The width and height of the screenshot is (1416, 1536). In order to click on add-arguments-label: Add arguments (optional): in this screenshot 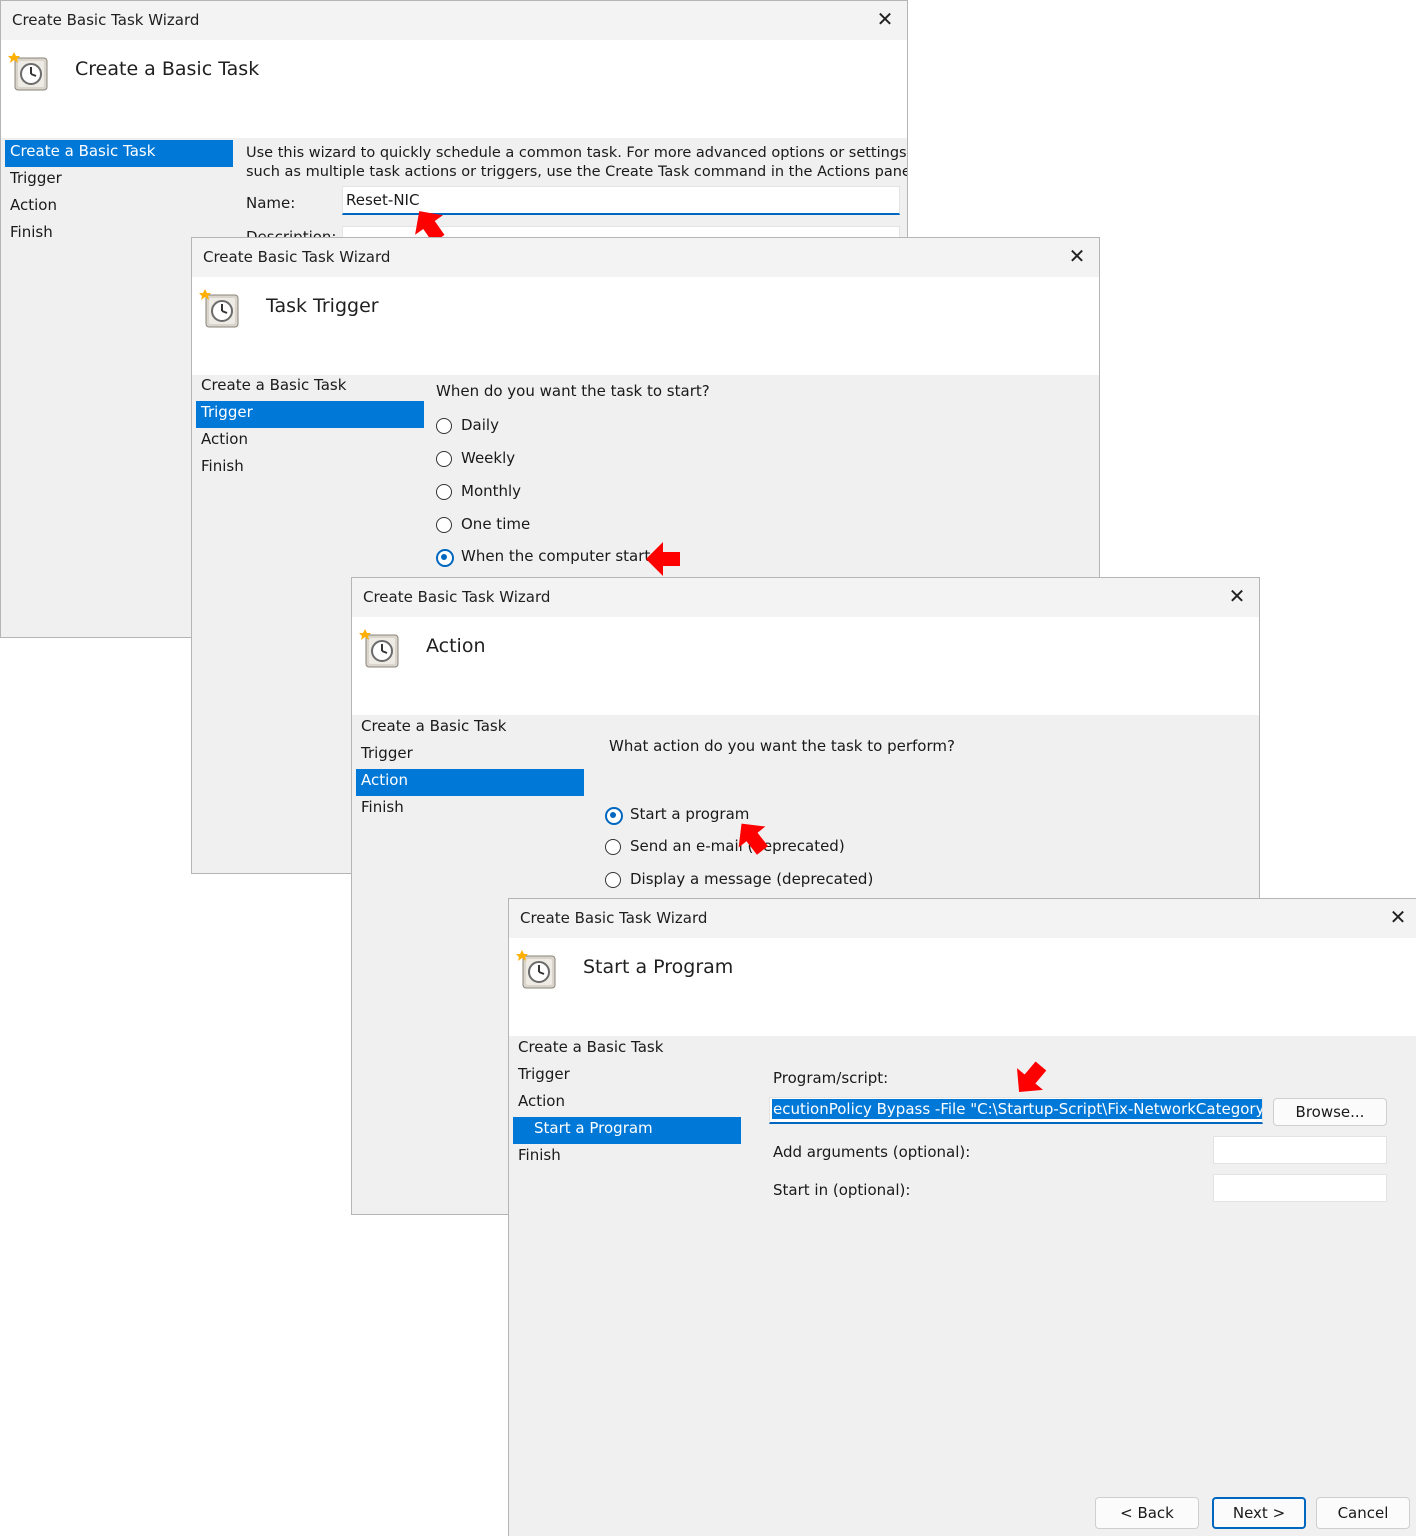, I will do `click(872, 1152)`.